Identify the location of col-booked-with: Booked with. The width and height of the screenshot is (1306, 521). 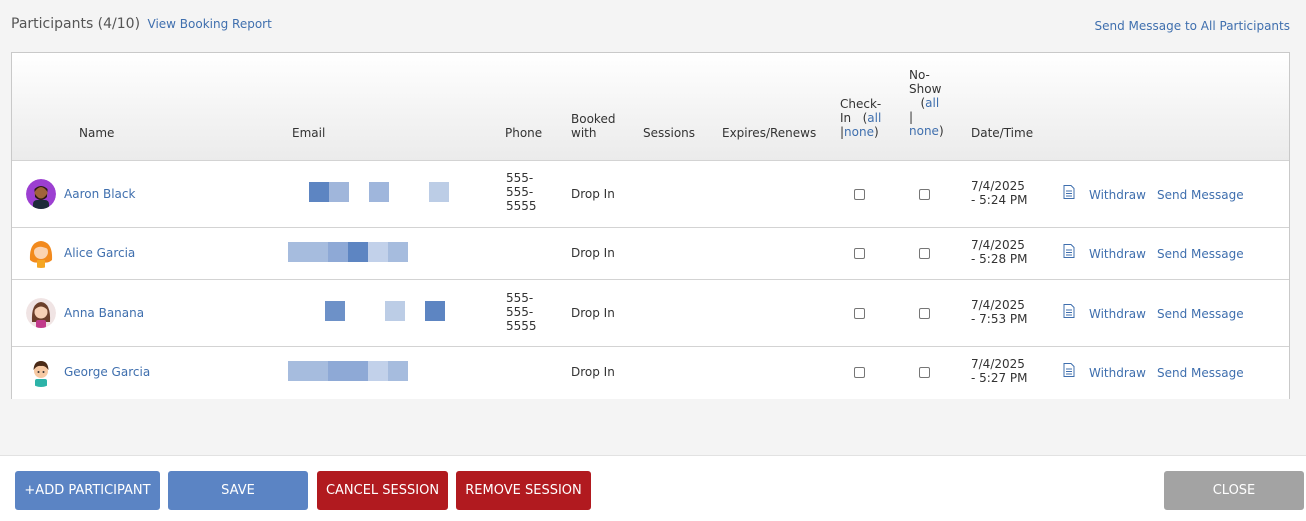
(593, 126).